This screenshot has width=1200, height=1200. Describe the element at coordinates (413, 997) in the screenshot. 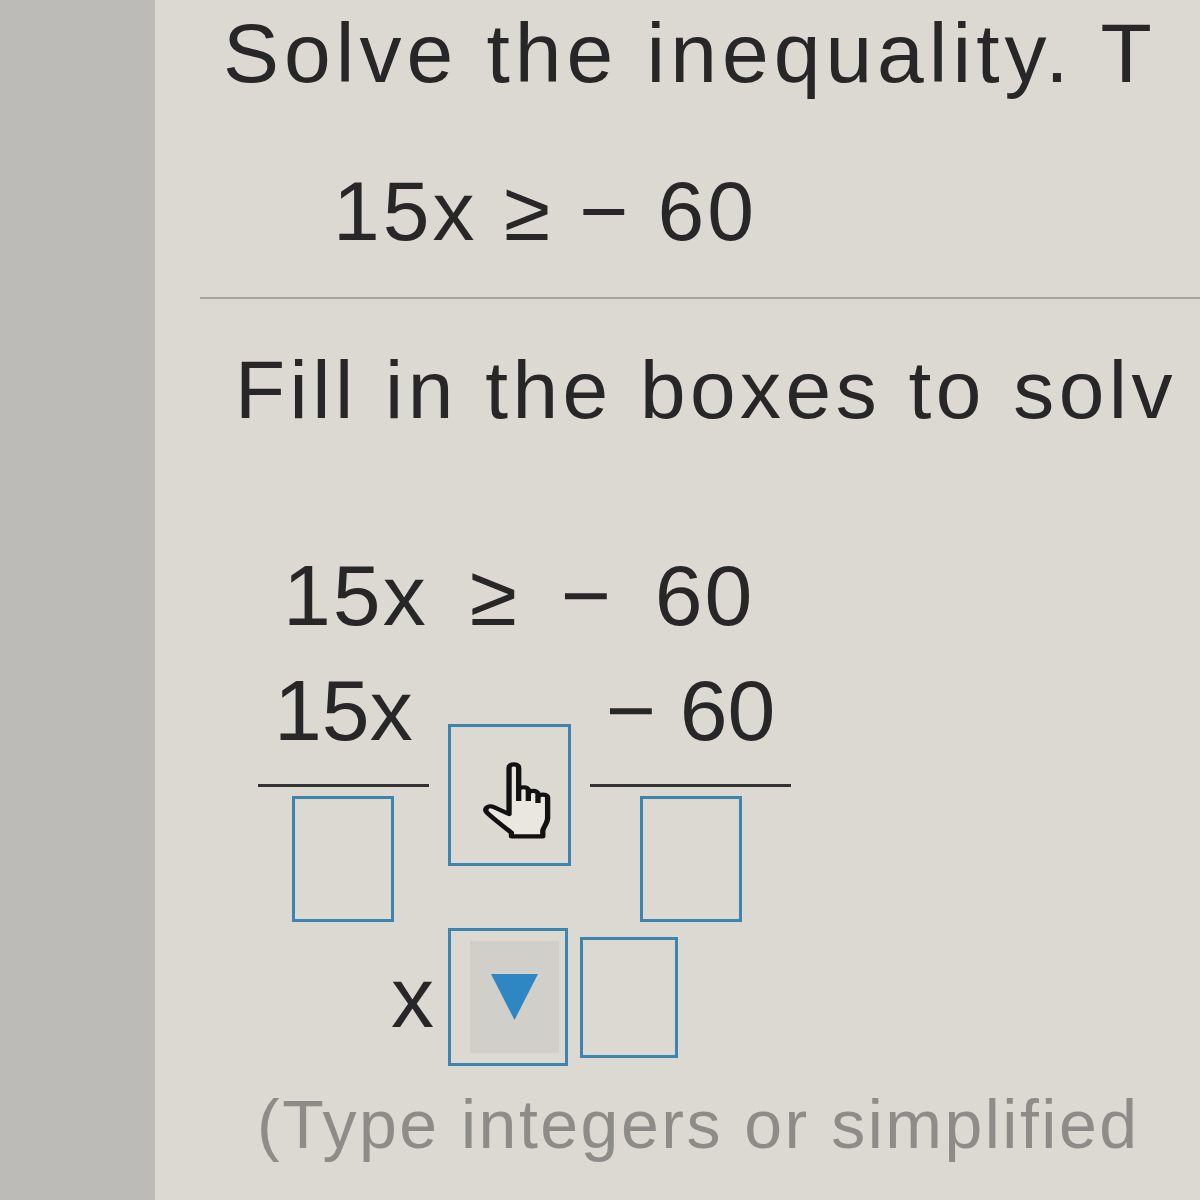

I see `math-text: x` at that location.